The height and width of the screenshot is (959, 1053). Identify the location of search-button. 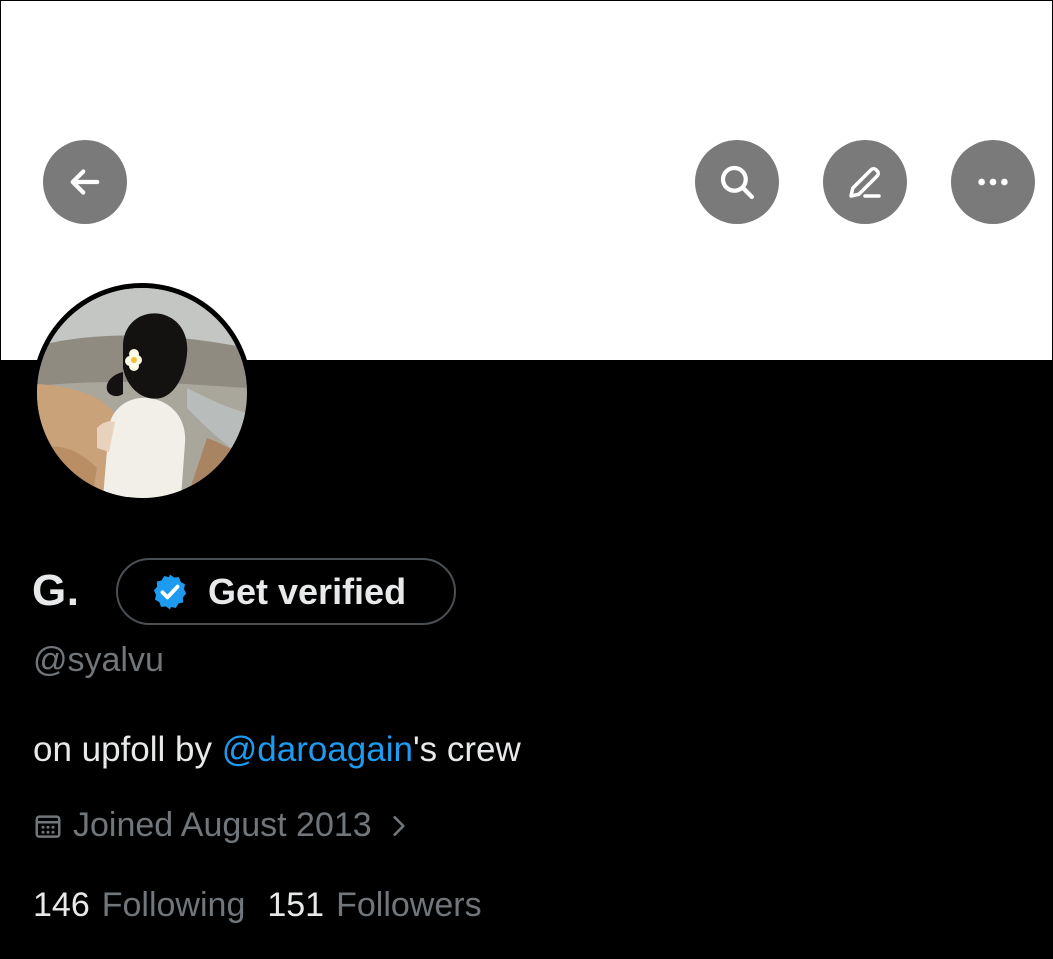
(737, 182).